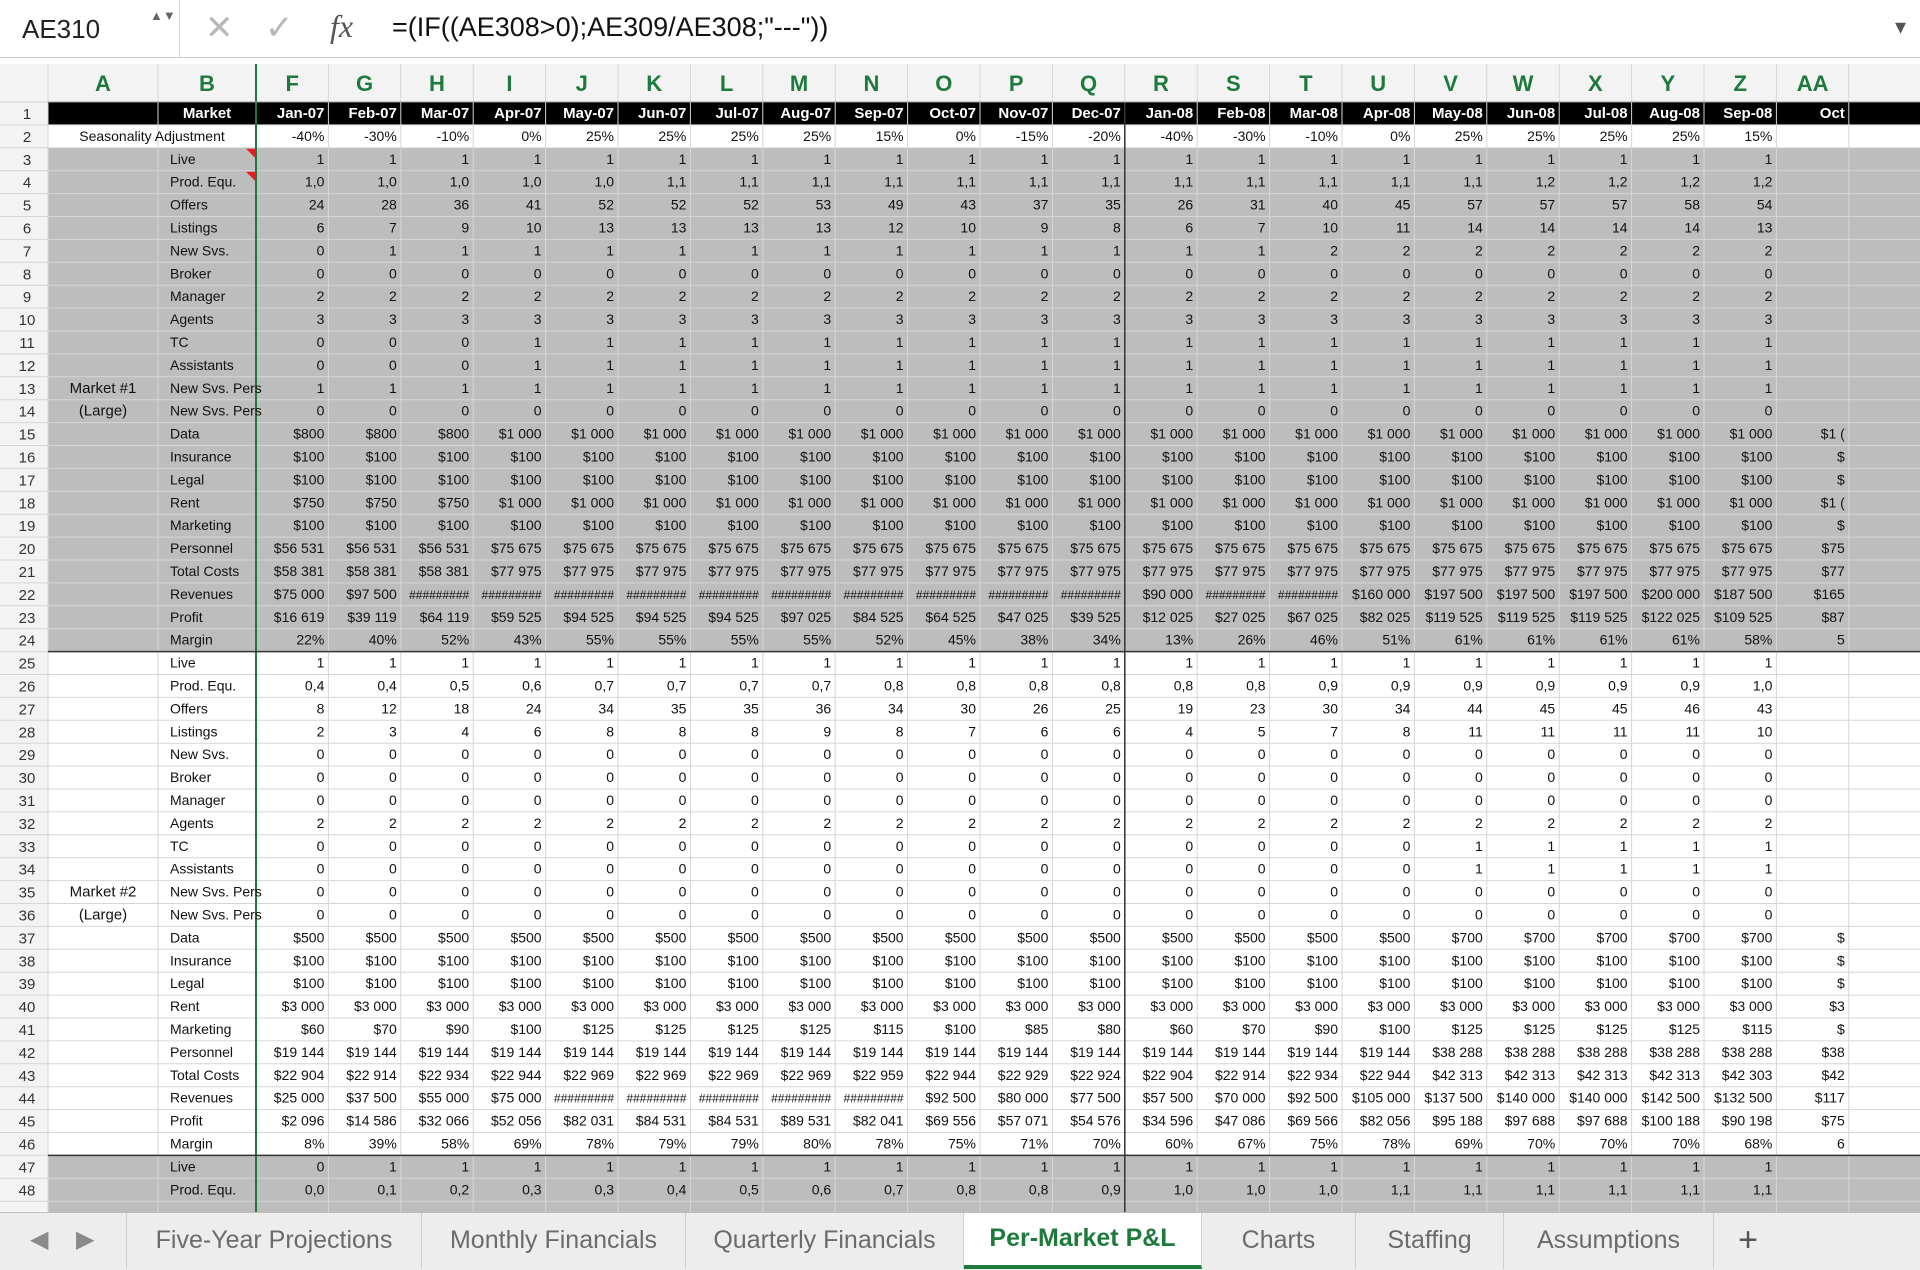  What do you see at coordinates (381, 502) in the screenshot?
I see `market-1-cell: $750` at bounding box center [381, 502].